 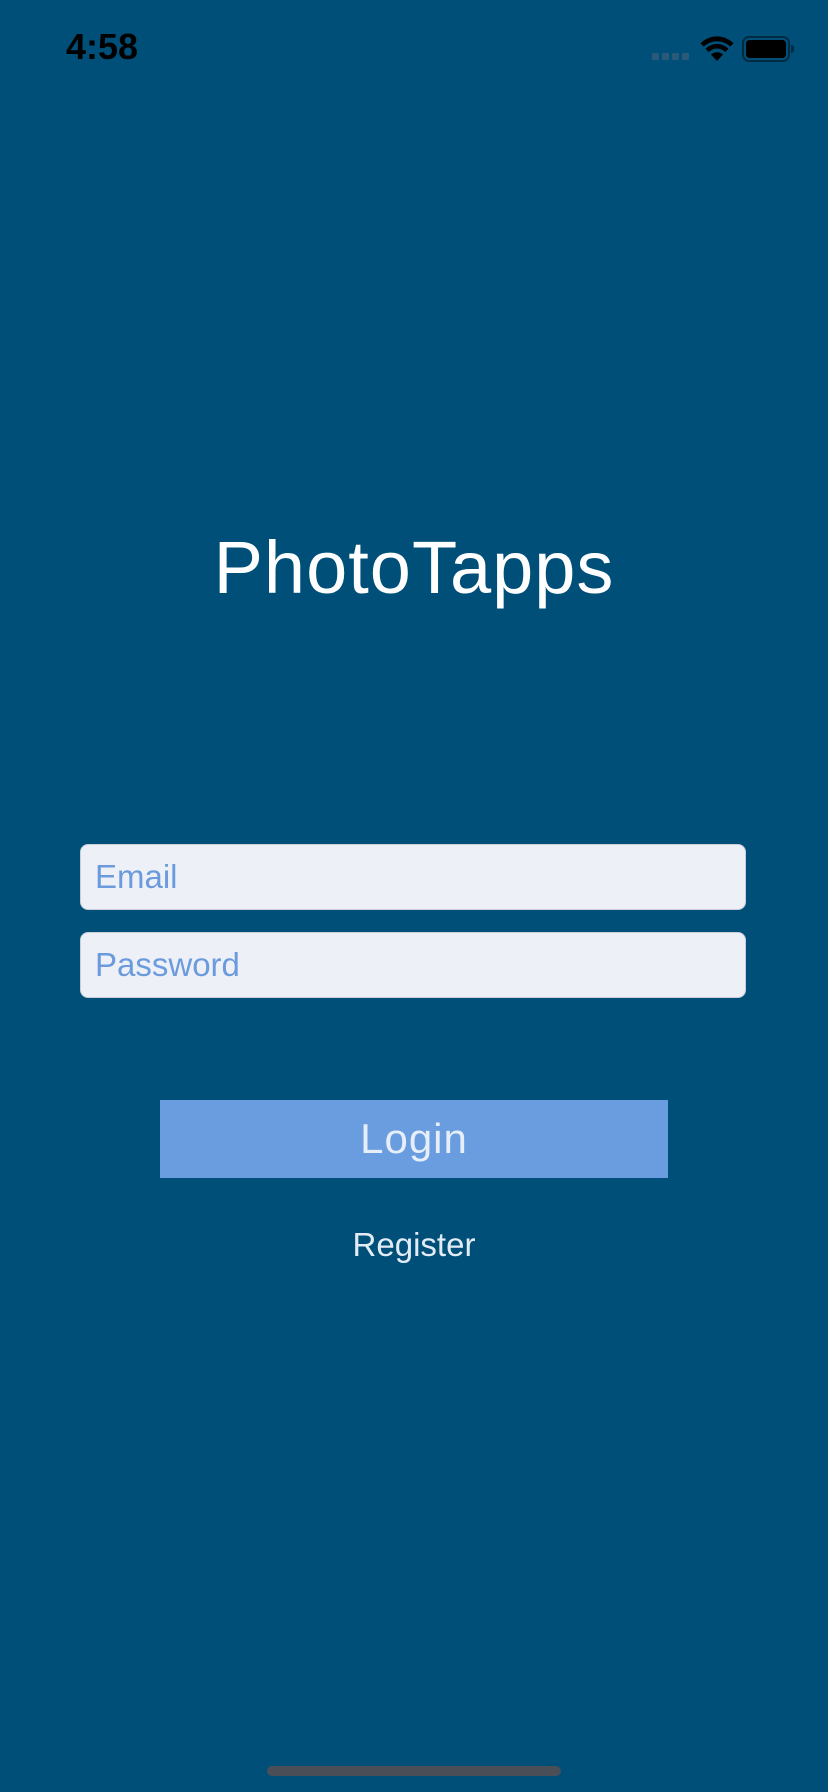 I want to click on status-time: 4:58, so click(x=102, y=46).